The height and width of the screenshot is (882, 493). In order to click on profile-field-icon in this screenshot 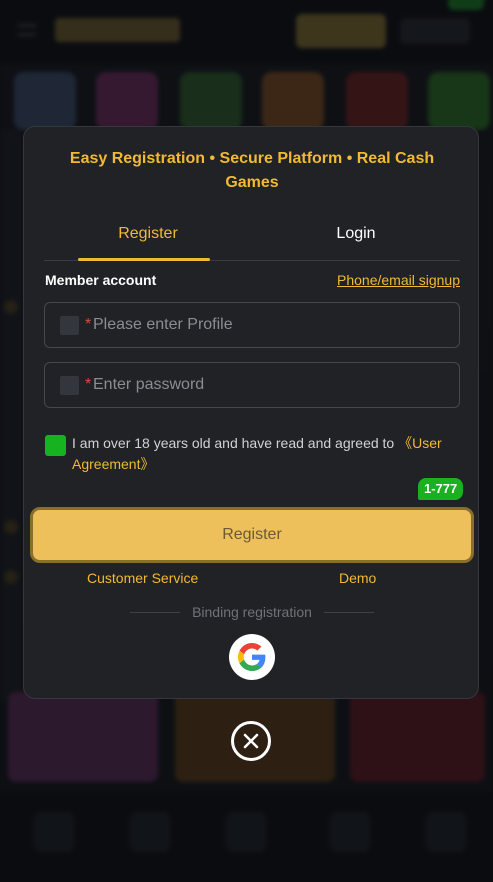, I will do `click(69, 325)`.